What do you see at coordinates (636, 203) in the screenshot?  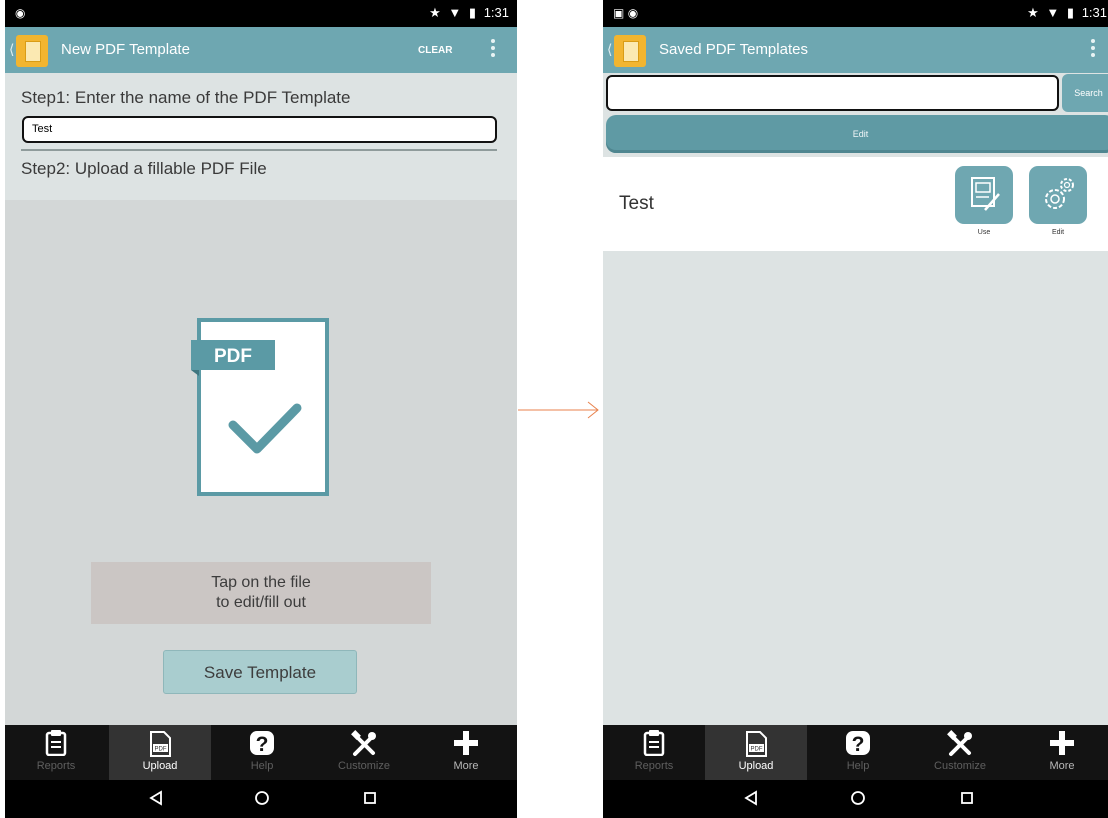 I see `template-name: Test` at bounding box center [636, 203].